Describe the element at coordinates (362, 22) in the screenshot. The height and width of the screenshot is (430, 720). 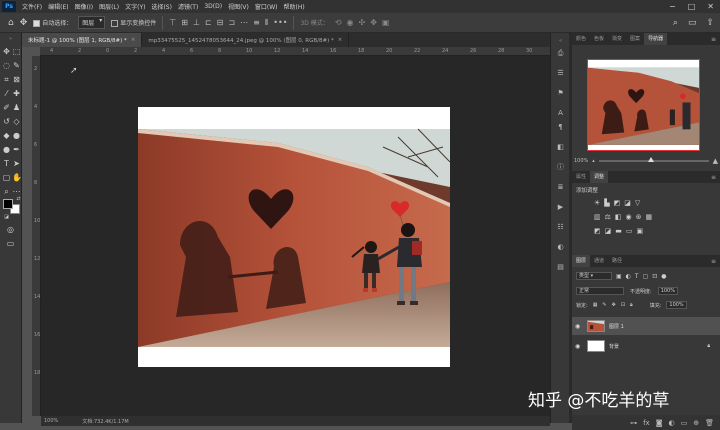
I see `3d-drag-icon: ✣` at that location.